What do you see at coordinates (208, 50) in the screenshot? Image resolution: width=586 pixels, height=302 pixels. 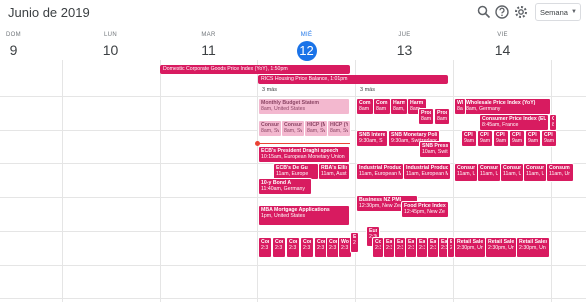 I see `day-number: 11` at bounding box center [208, 50].